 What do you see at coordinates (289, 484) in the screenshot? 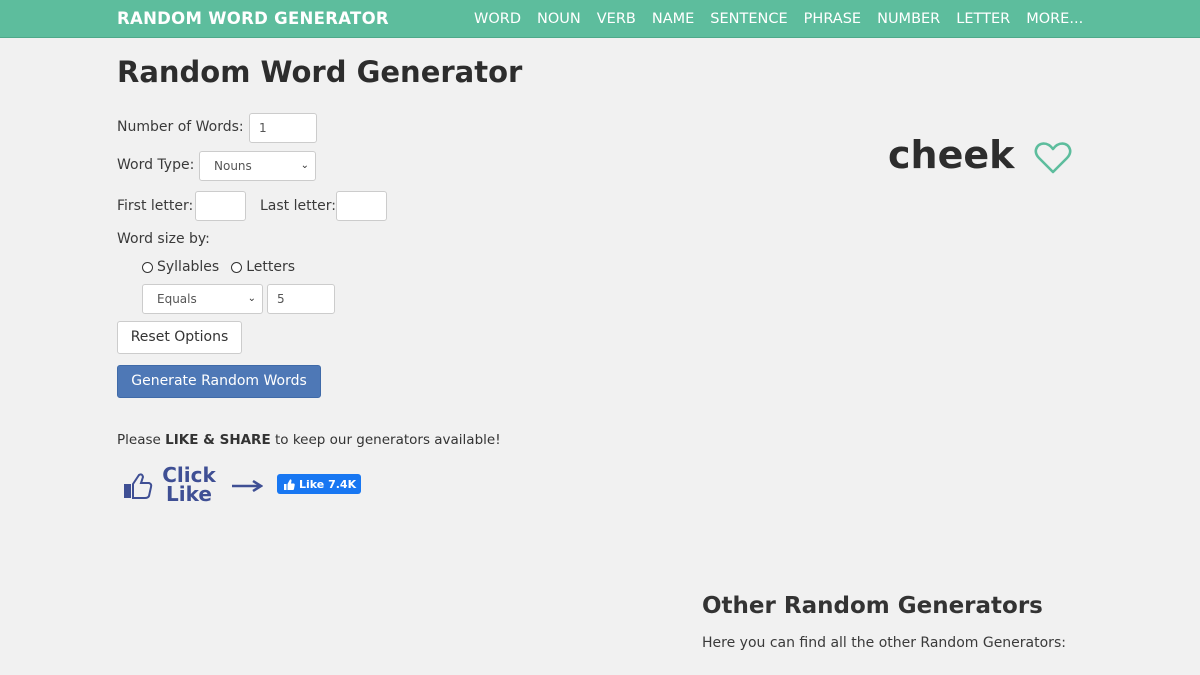
I see `facebook-like-icon` at bounding box center [289, 484].